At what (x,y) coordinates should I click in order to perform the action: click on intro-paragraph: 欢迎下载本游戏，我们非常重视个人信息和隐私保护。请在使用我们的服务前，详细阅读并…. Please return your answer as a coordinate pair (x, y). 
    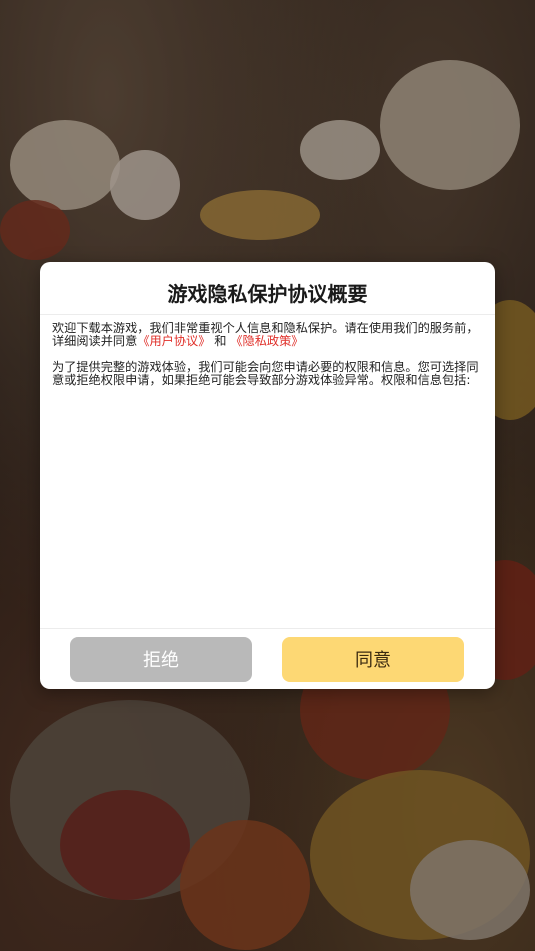
    Looking at the image, I should click on (267, 335).